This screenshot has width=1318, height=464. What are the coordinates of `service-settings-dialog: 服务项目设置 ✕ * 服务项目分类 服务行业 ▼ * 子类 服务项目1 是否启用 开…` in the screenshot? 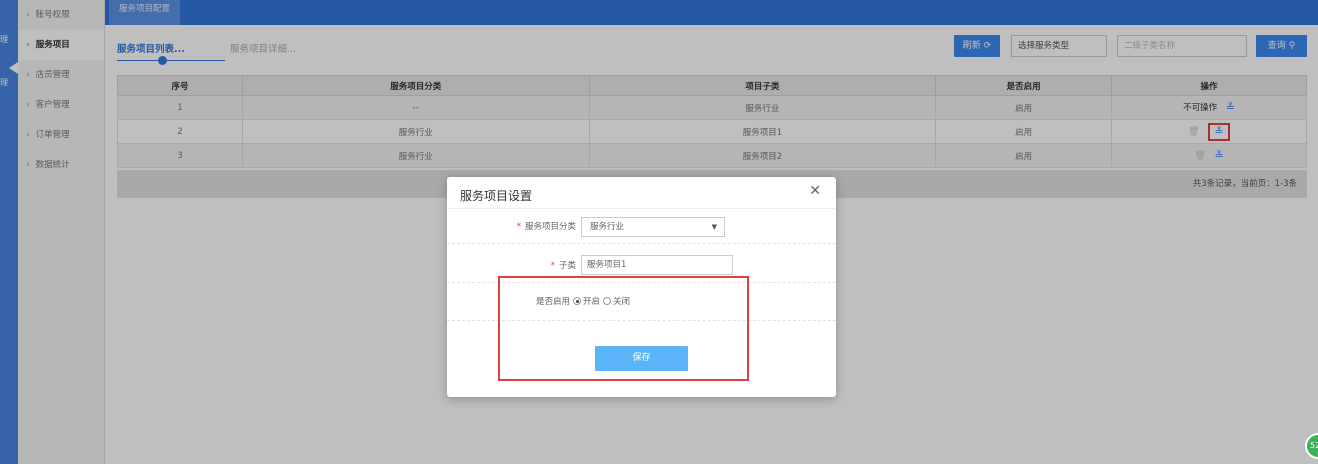 It's located at (641, 287).